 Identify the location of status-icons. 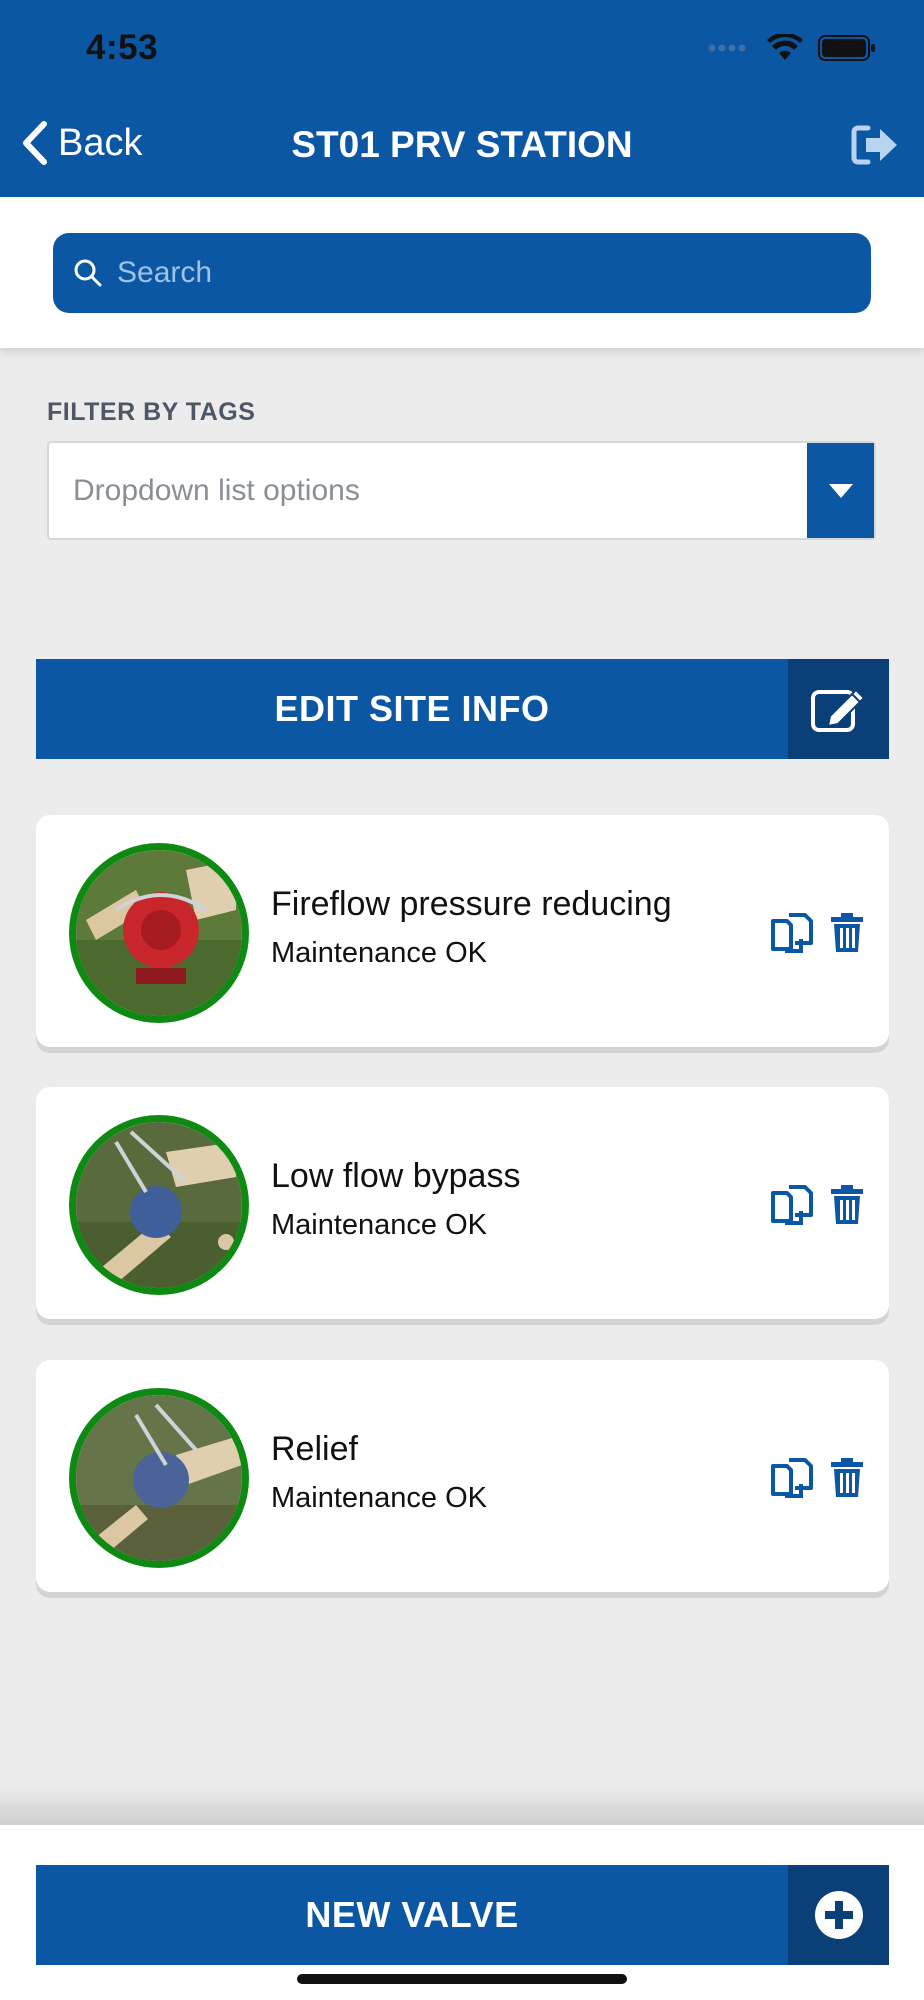
(792, 48).